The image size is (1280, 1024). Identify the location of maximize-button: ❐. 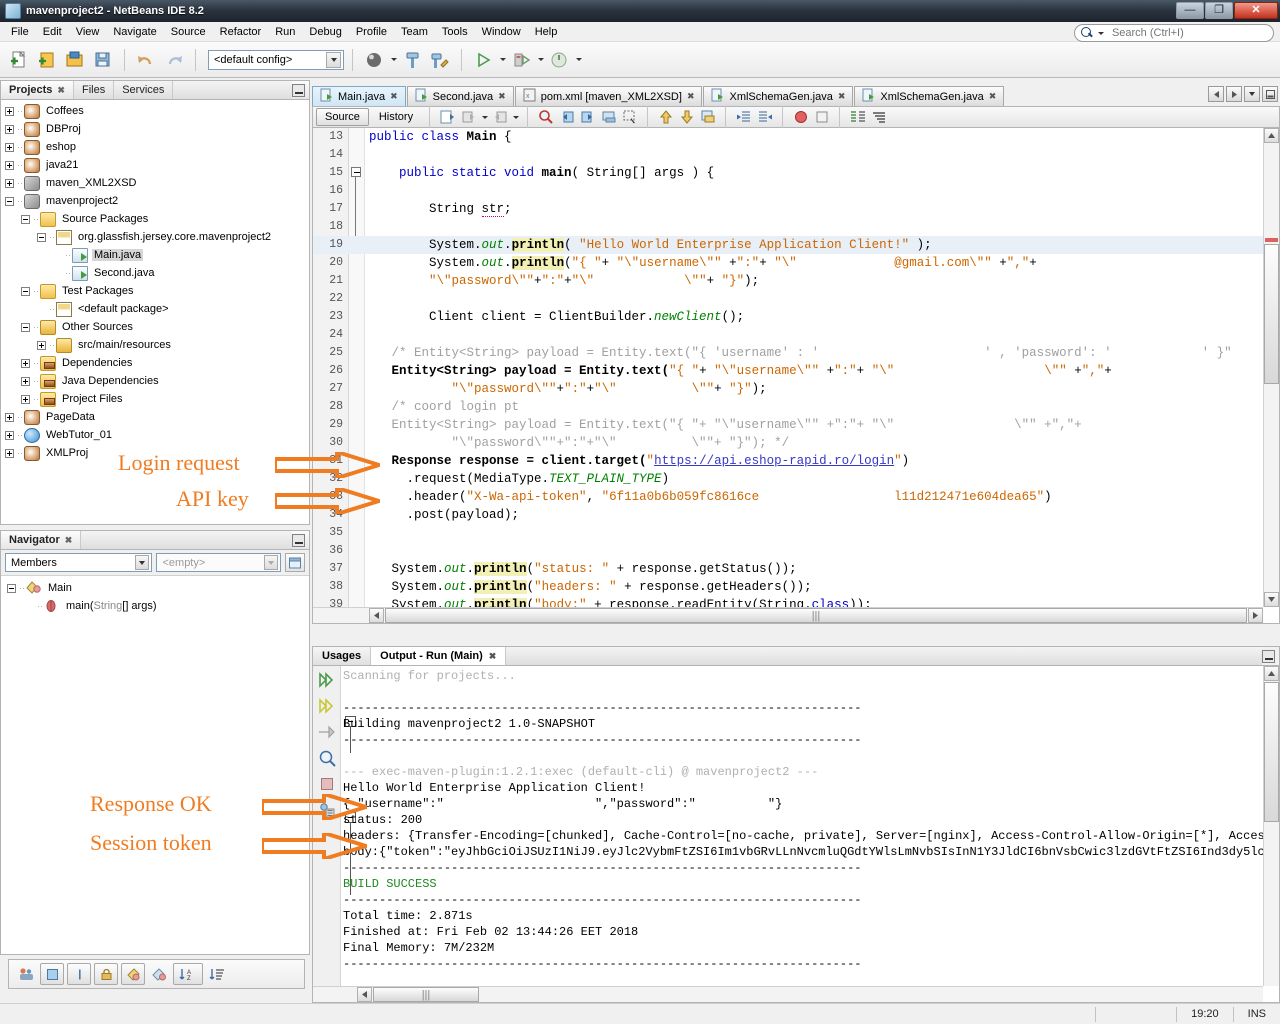
(1219, 10).